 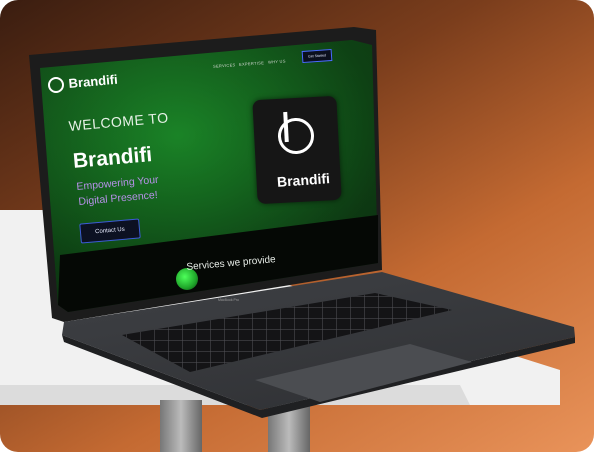 I want to click on get-started-button: Get Started, so click(x=317, y=56).